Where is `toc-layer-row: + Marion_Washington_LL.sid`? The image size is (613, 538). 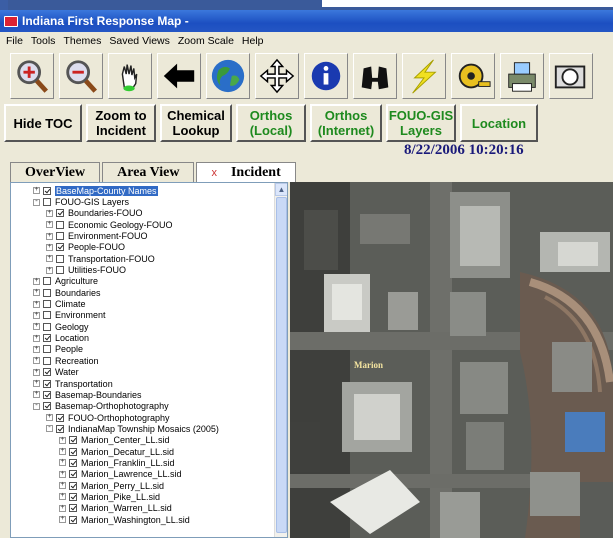
toc-layer-row: + Marion_Washington_LL.sid is located at coordinates (143, 519).